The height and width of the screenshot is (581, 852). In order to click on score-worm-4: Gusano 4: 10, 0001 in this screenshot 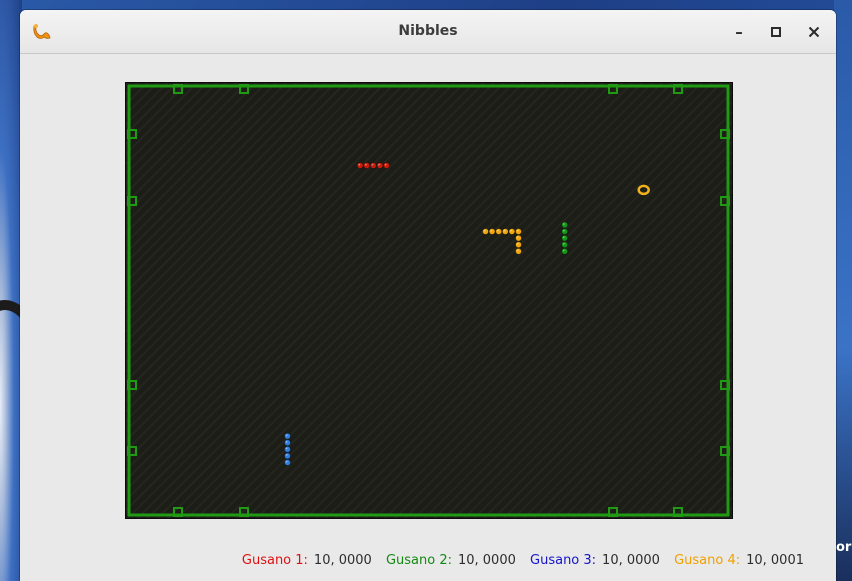, I will do `click(739, 560)`.